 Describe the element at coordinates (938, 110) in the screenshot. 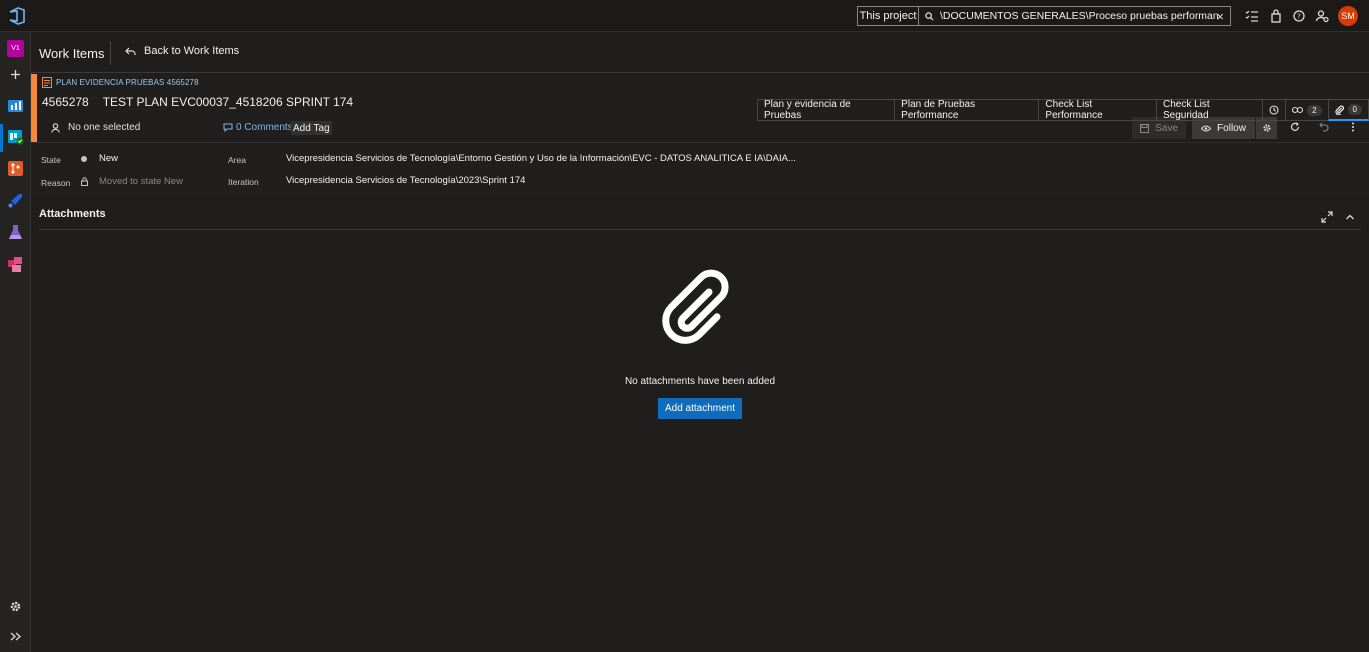

I see `tab-label: Plan de Pruebas Performance` at that location.